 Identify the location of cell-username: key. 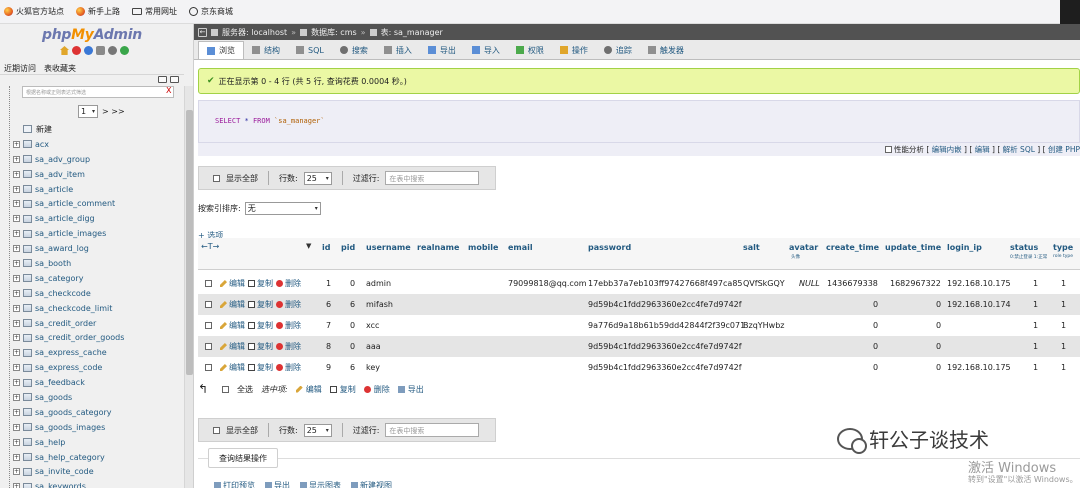
(373, 367).